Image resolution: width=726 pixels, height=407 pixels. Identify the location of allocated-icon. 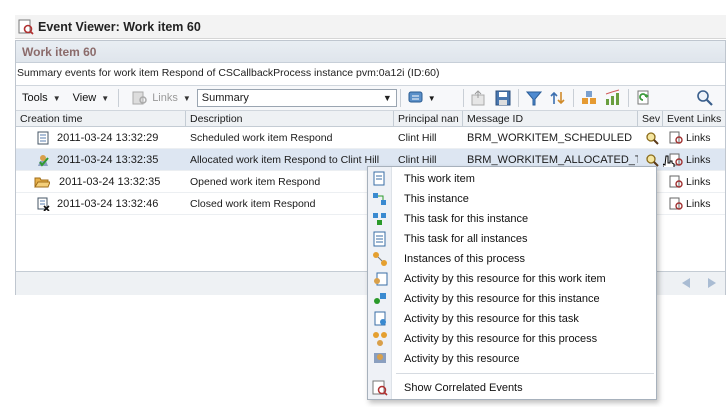
(43, 160).